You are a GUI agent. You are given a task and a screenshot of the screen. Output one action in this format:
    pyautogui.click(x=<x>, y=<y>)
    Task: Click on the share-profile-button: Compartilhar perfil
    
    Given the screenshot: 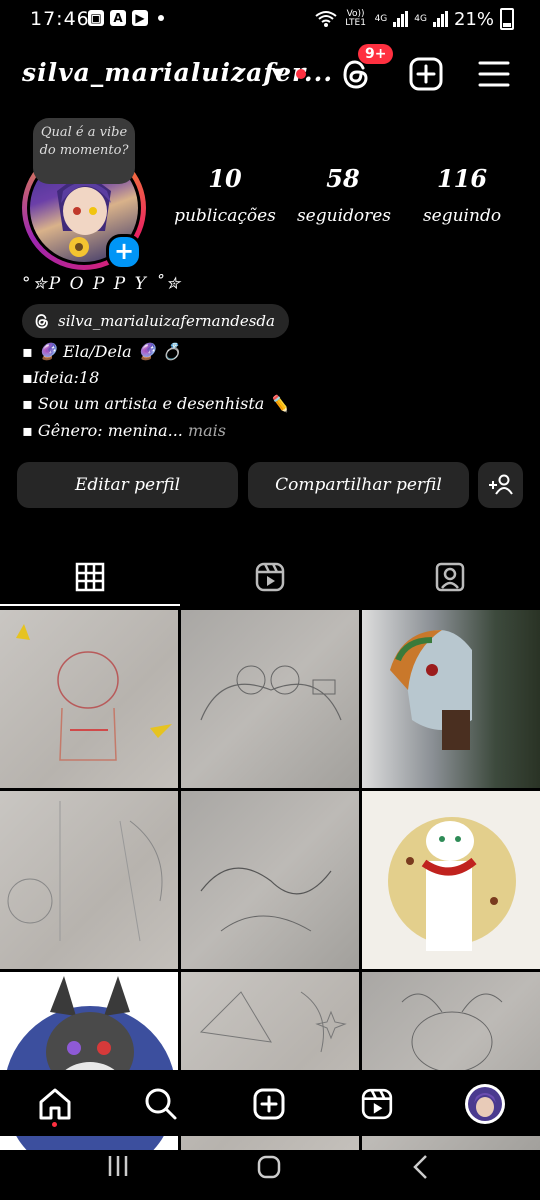 What is the action you would take?
    pyautogui.click(x=358, y=485)
    